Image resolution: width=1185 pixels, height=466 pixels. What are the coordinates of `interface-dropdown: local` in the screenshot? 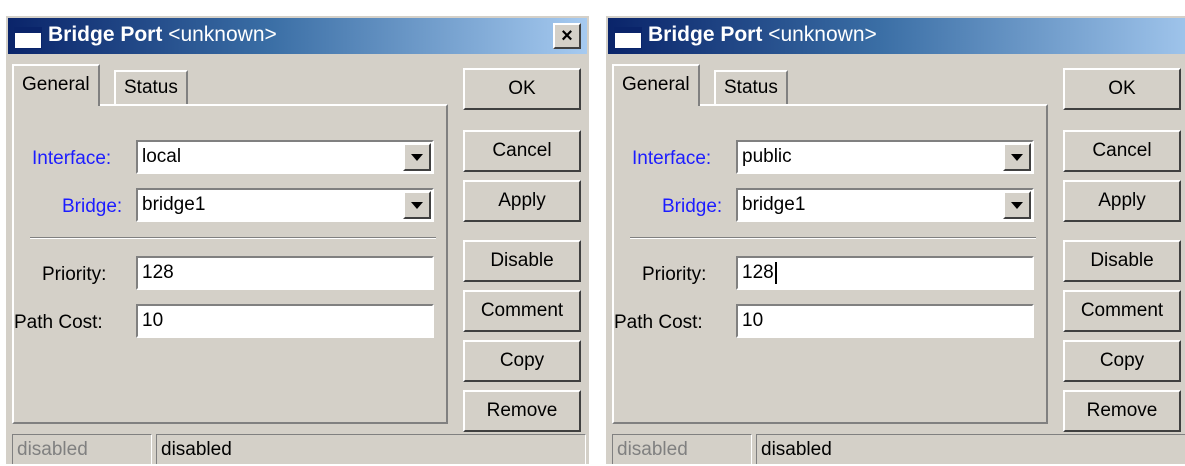 It's located at (285, 157).